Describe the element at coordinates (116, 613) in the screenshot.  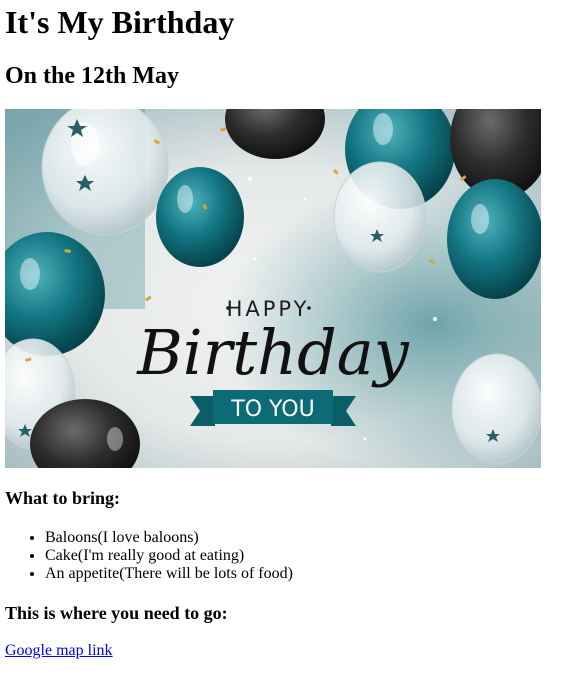
I see `location-heading: This is where you need to go:` at that location.